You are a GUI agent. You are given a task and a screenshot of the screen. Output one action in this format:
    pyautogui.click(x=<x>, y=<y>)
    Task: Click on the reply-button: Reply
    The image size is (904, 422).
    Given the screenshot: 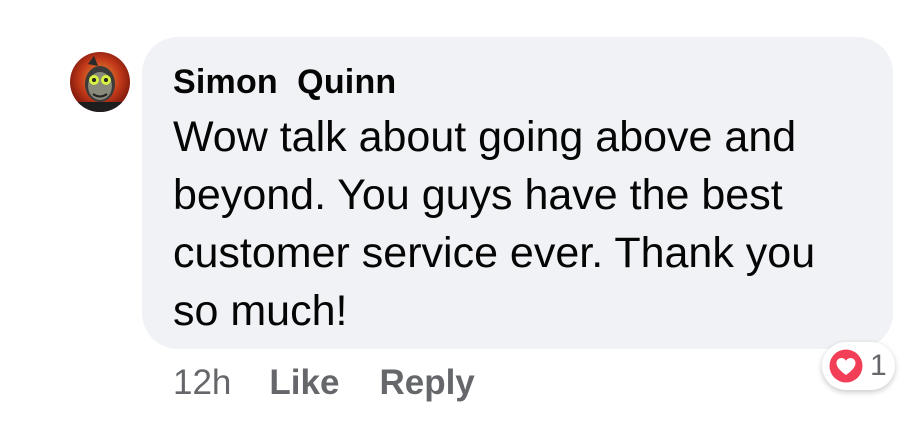 What is the action you would take?
    pyautogui.click(x=426, y=383)
    